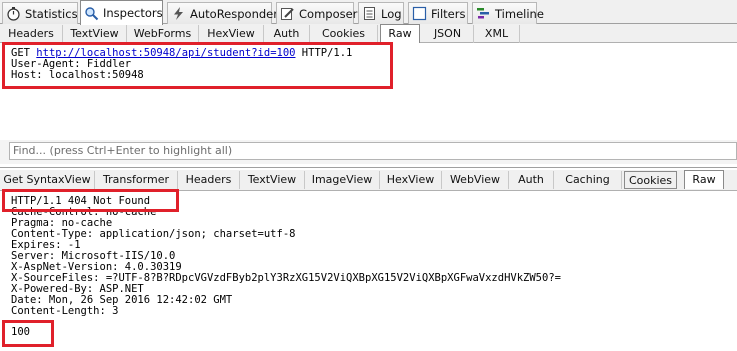 This screenshot has width=737, height=351. Describe the element at coordinates (342, 180) in the screenshot. I see `response-tab-imageview: ImageView` at that location.